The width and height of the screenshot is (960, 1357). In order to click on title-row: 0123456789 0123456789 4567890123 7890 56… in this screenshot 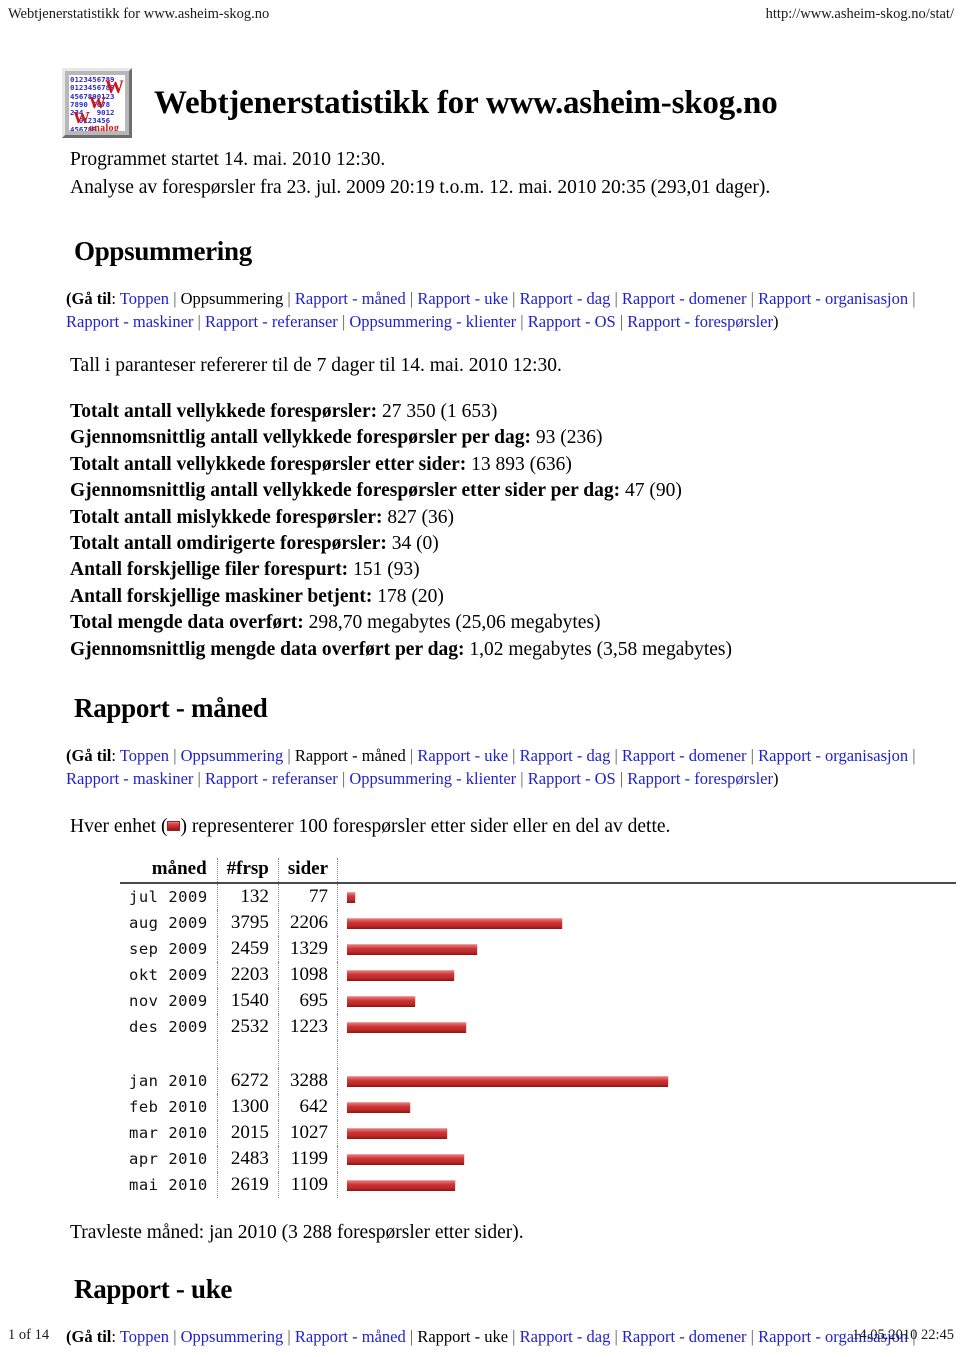, I will do `click(480, 103)`.